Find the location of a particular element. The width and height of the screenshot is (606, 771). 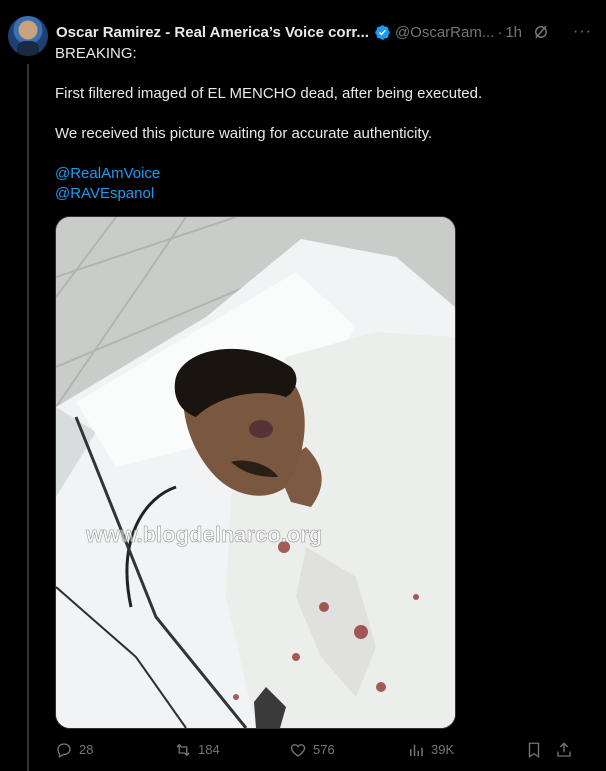

view-count: 39K is located at coordinates (443, 749).